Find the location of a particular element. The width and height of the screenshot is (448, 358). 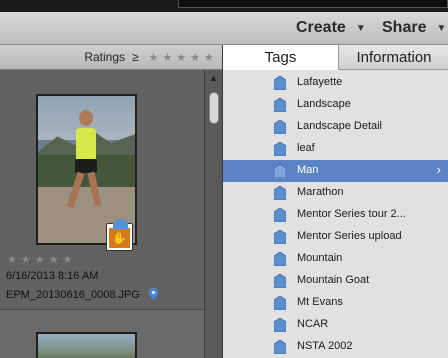

scroll-up-icon: ▲ is located at coordinates (213, 78).